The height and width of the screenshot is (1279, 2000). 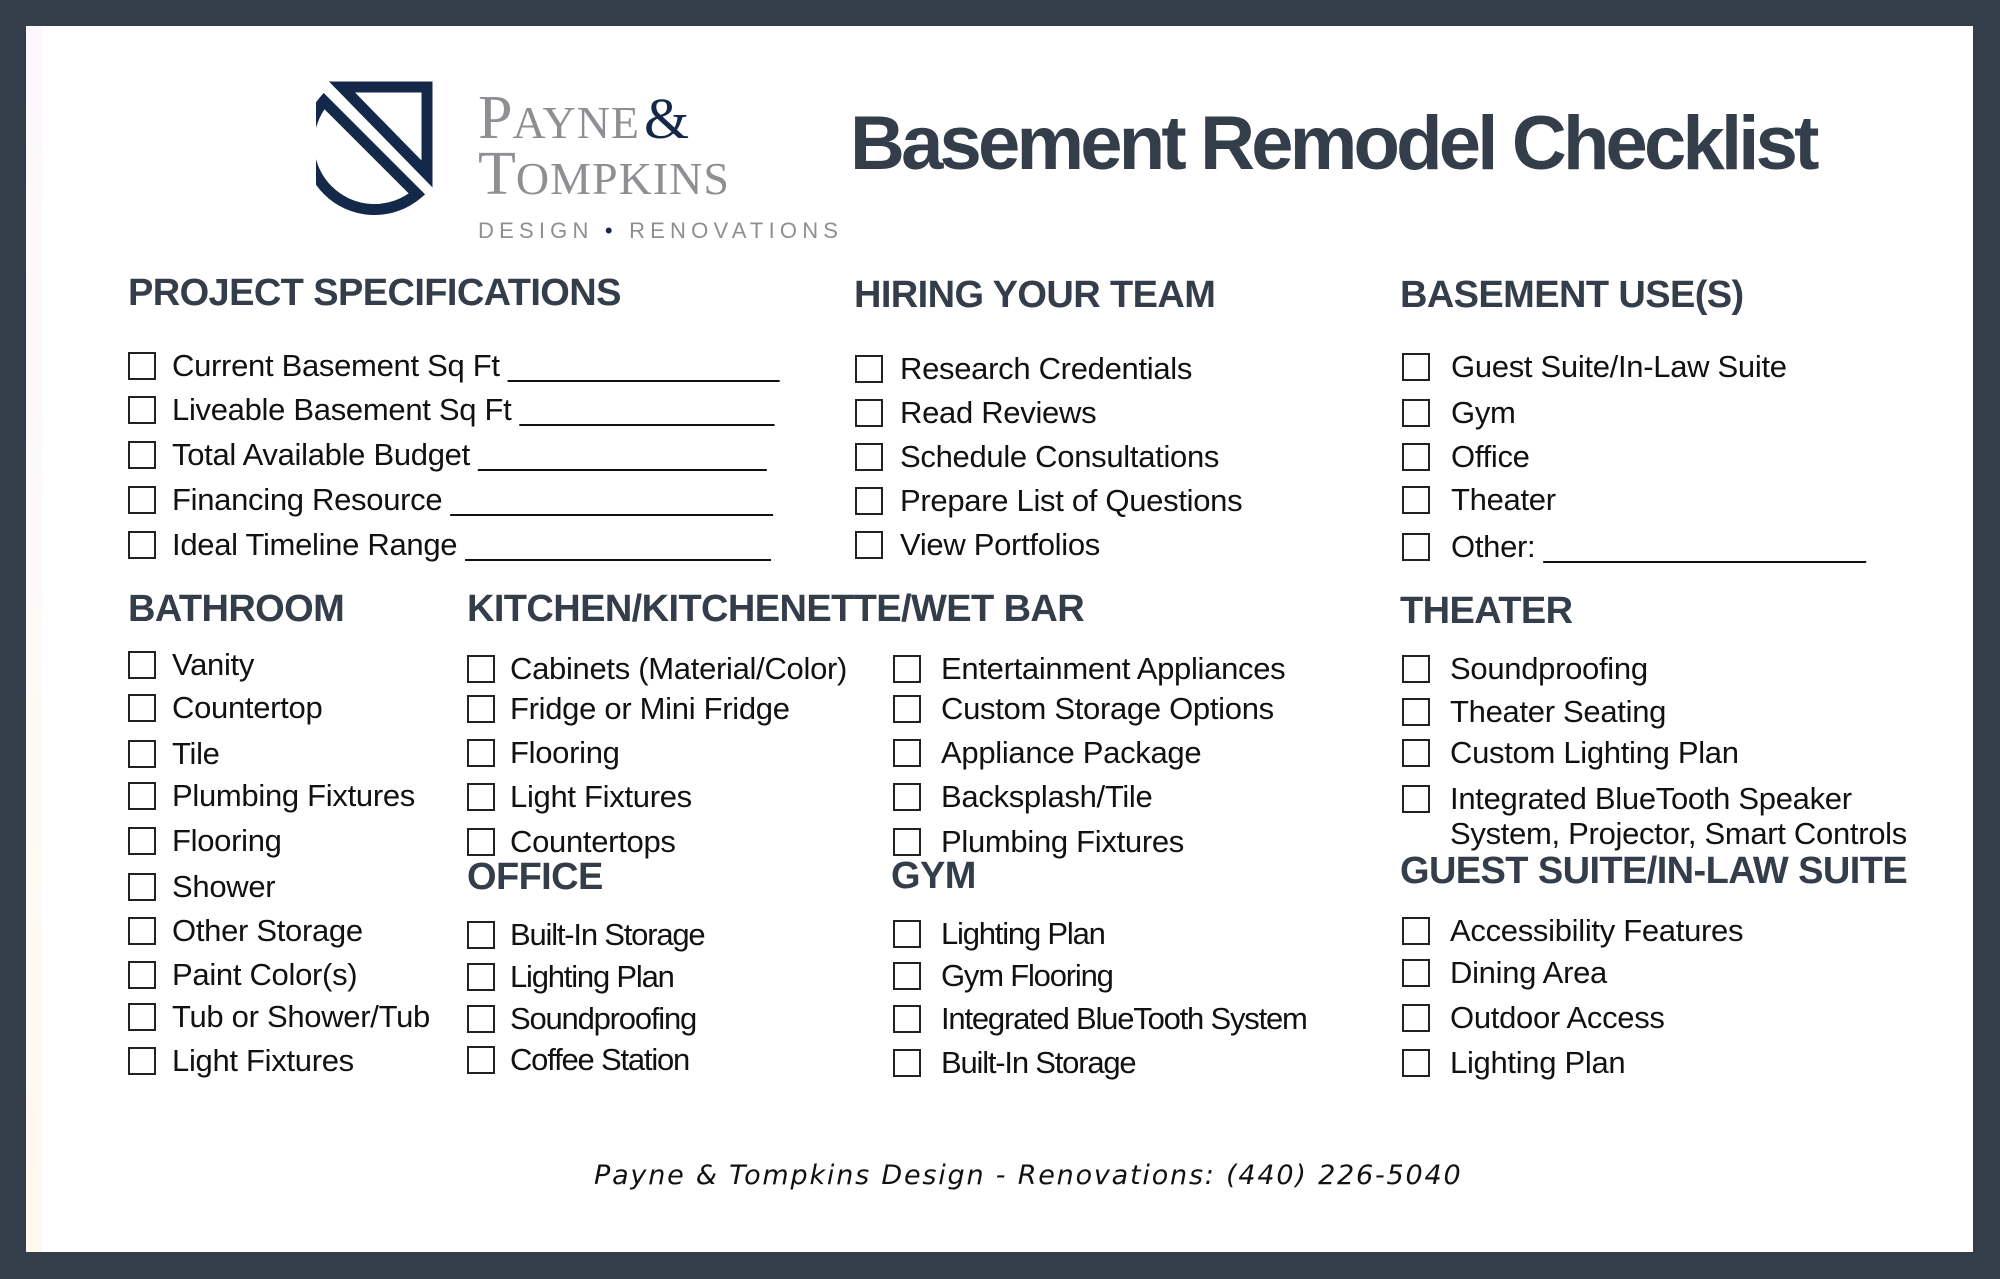 I want to click on checklist-item-label: Research Credentials, so click(x=1046, y=368).